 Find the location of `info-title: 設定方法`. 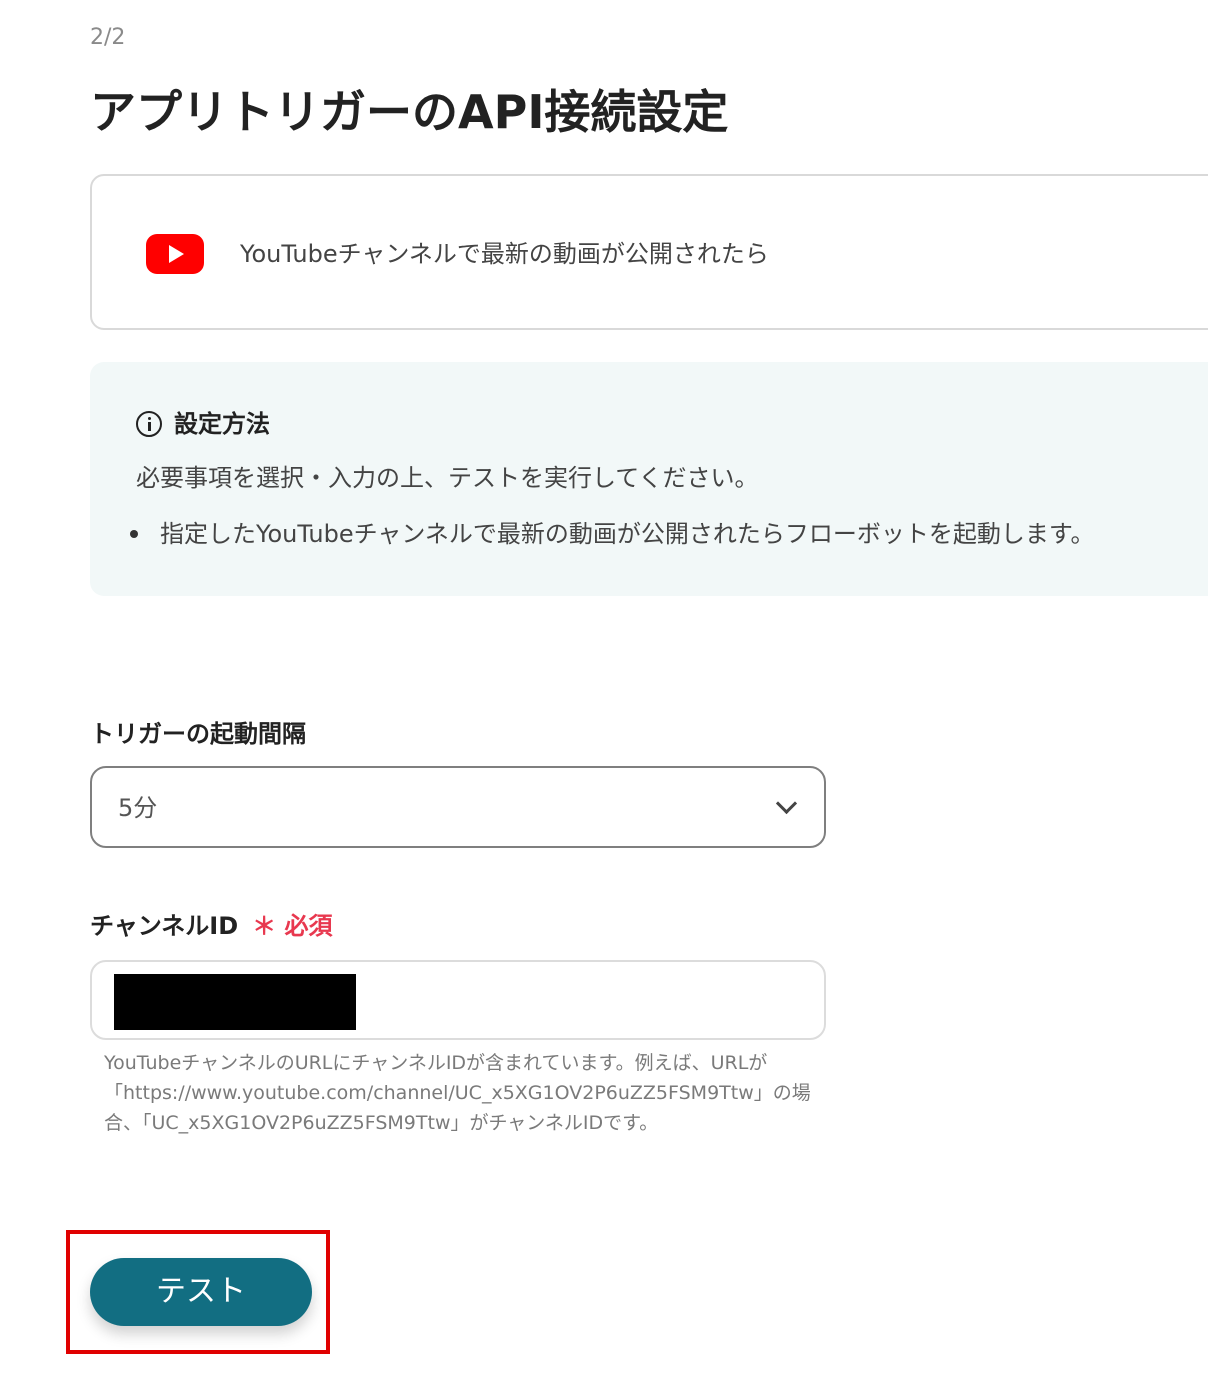

info-title: 設定方法 is located at coordinates (222, 424).